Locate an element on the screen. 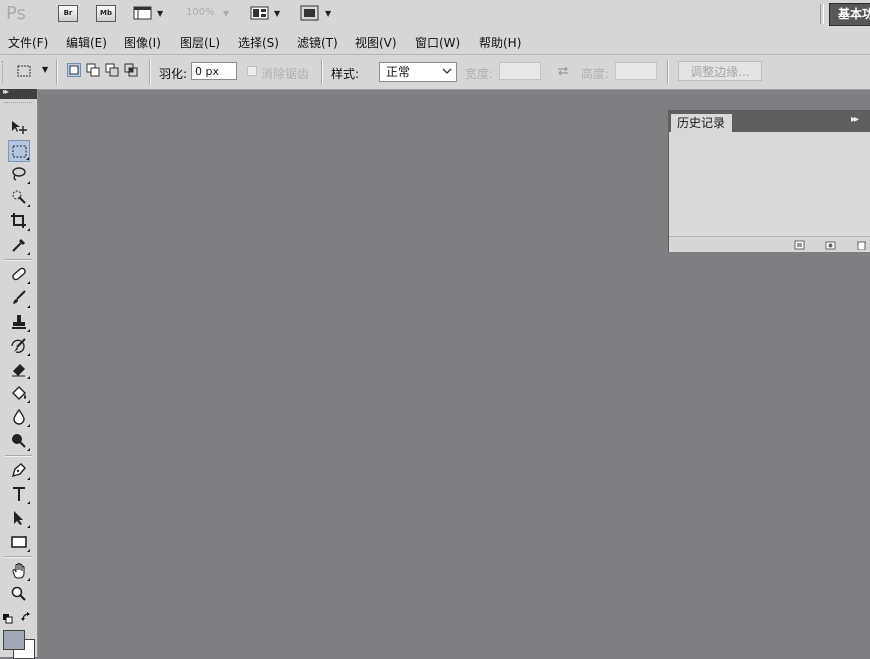 The height and width of the screenshot is (659, 870). feather-input: 0 px is located at coordinates (214, 71).